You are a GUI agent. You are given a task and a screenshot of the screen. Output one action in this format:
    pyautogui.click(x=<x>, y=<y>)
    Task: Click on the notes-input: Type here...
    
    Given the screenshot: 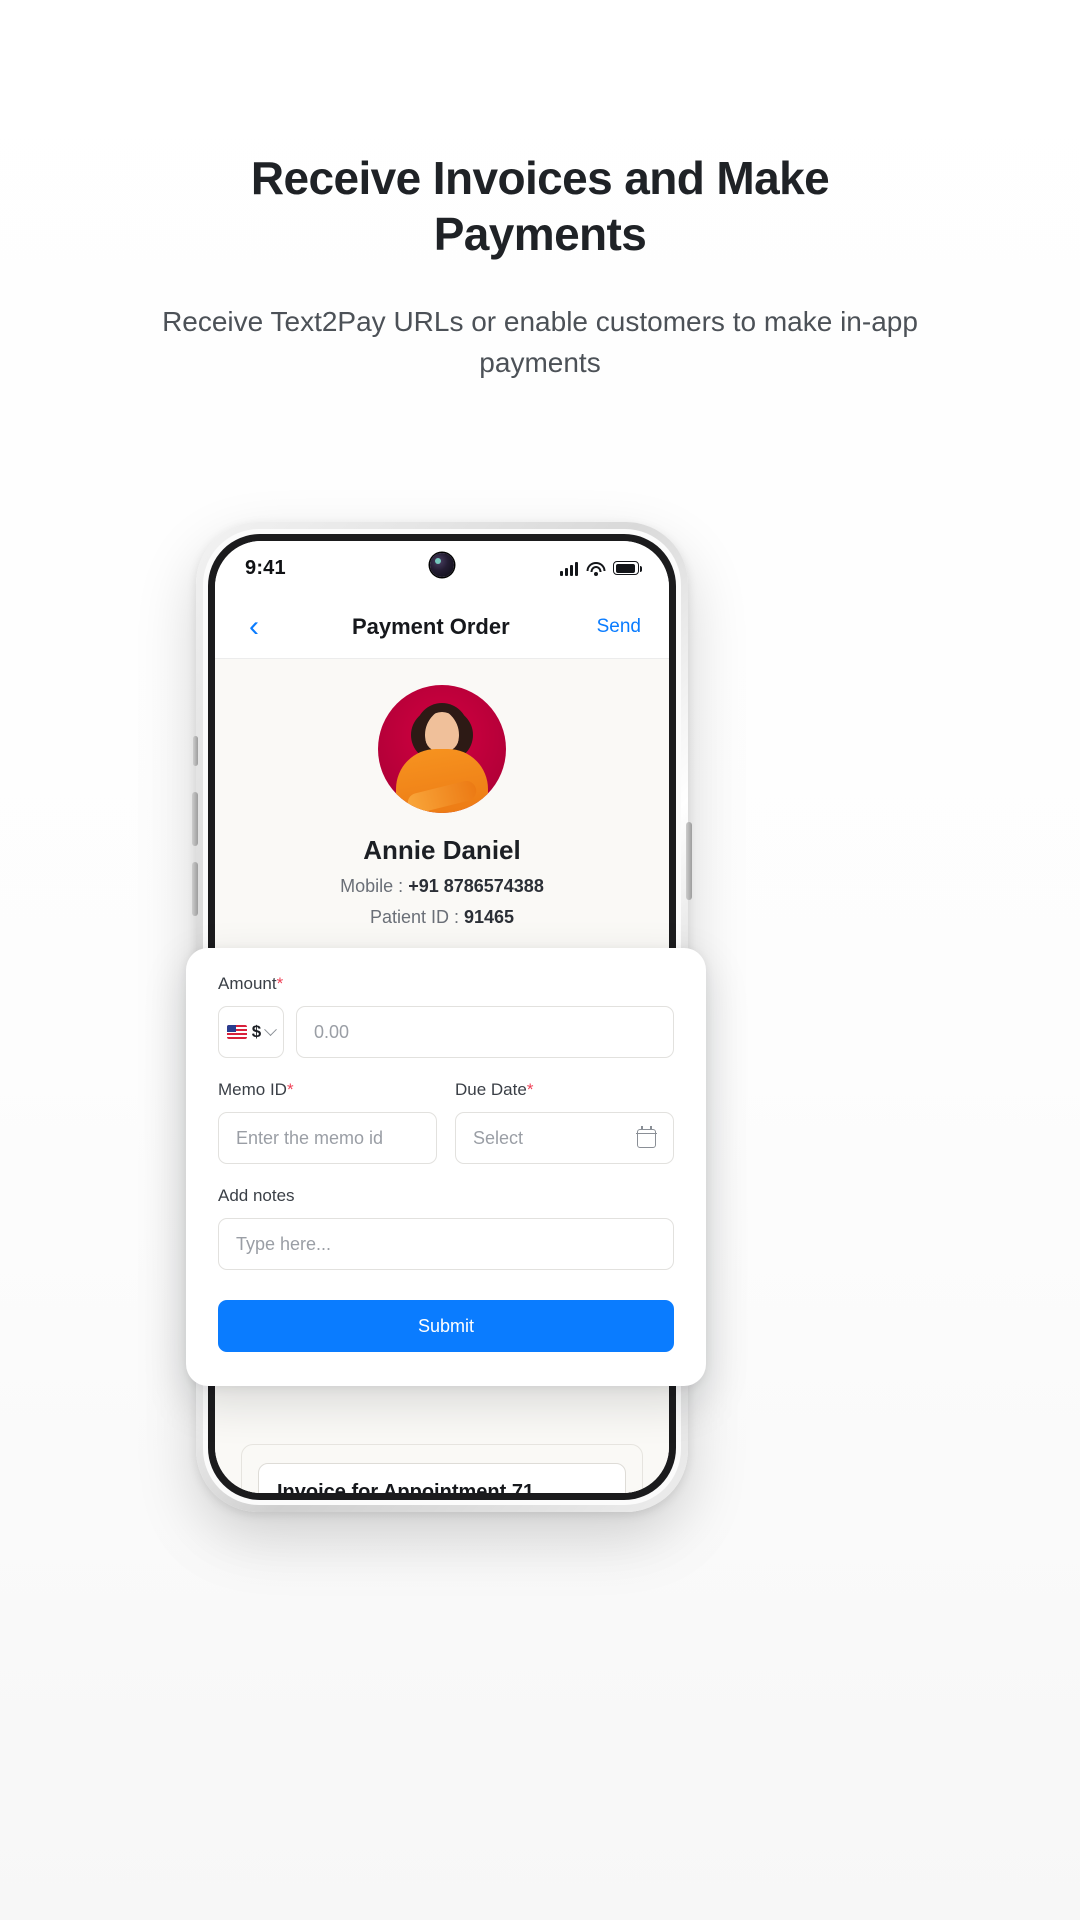 What is the action you would take?
    pyautogui.click(x=446, y=1244)
    